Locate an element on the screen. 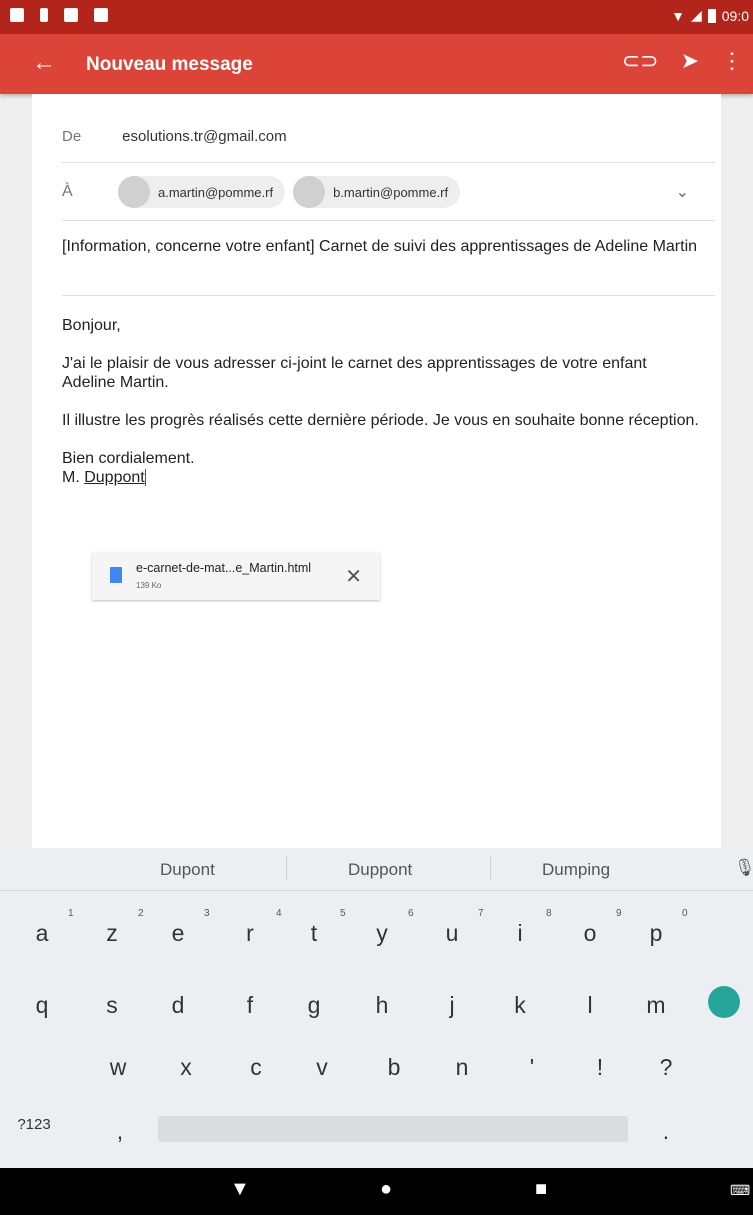 This screenshot has width=753, height=1215. key-?: ? is located at coordinates (666, 1067).